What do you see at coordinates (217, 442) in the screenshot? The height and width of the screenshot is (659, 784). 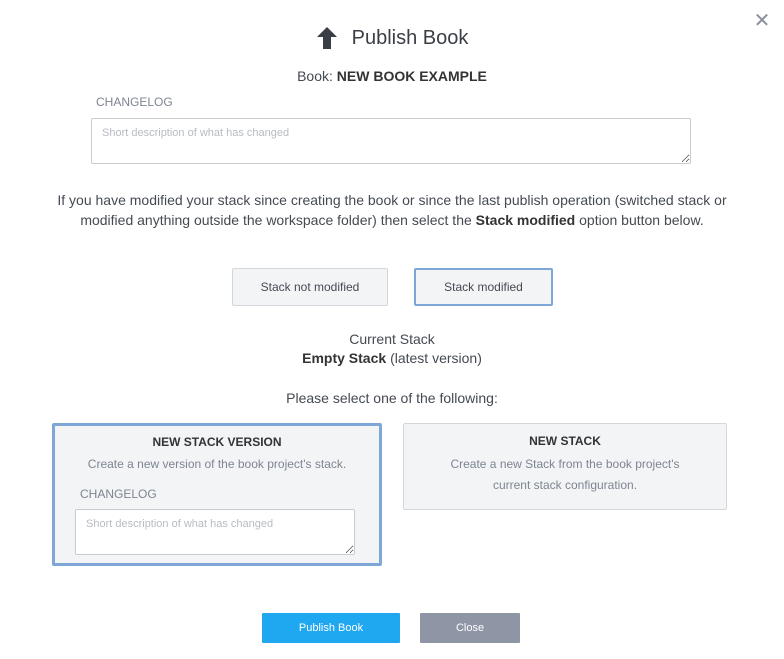 I see `new-stack-version-title: NEW STACK VERSION` at bounding box center [217, 442].